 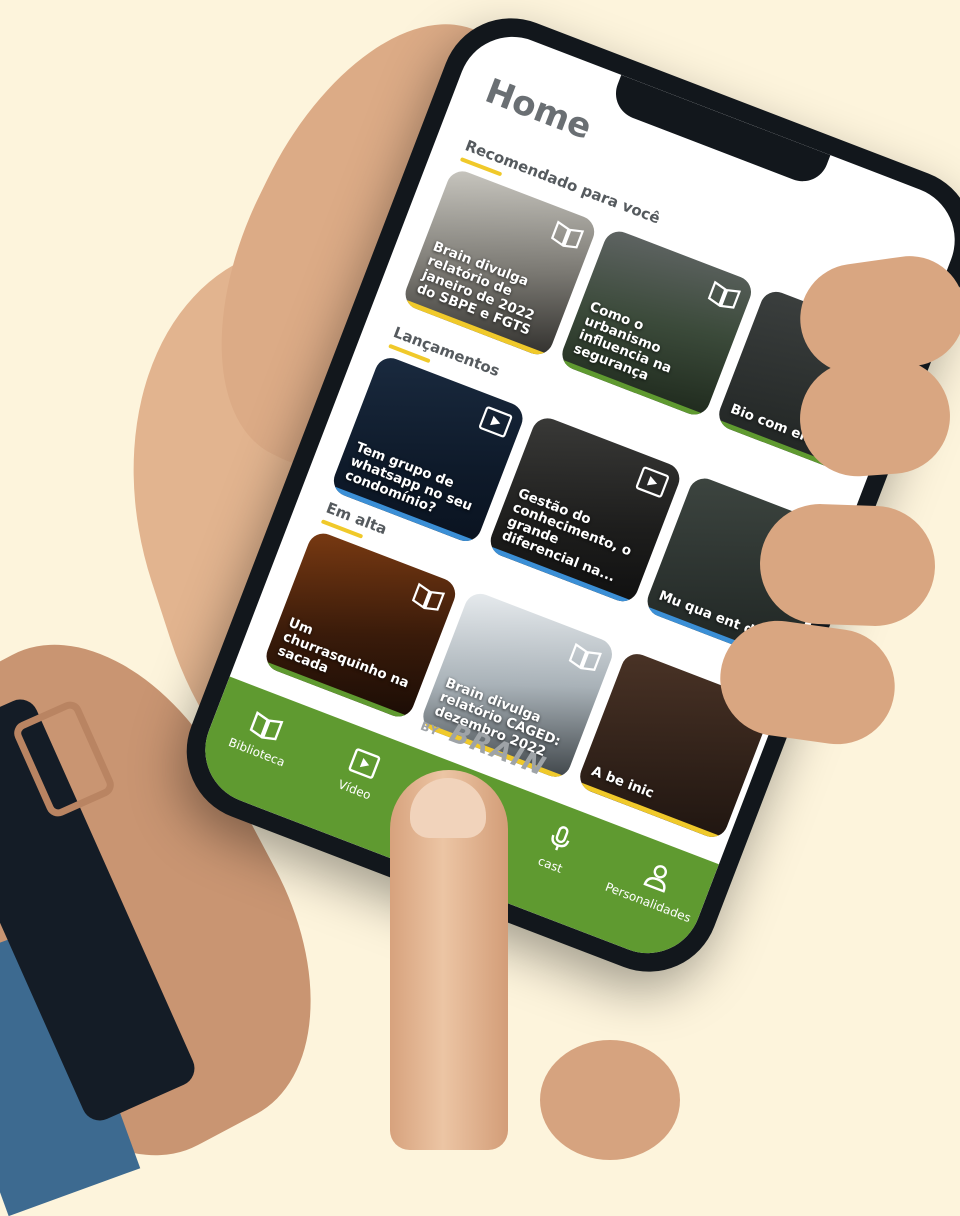 I want to click on nav-item-personalidades: Personalidades, so click(x=655, y=885).